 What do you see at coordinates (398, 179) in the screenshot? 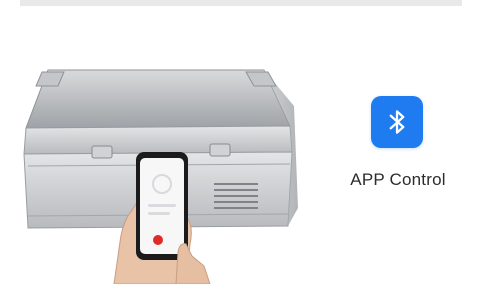
I see `app-control-label: APP Control` at bounding box center [398, 179].